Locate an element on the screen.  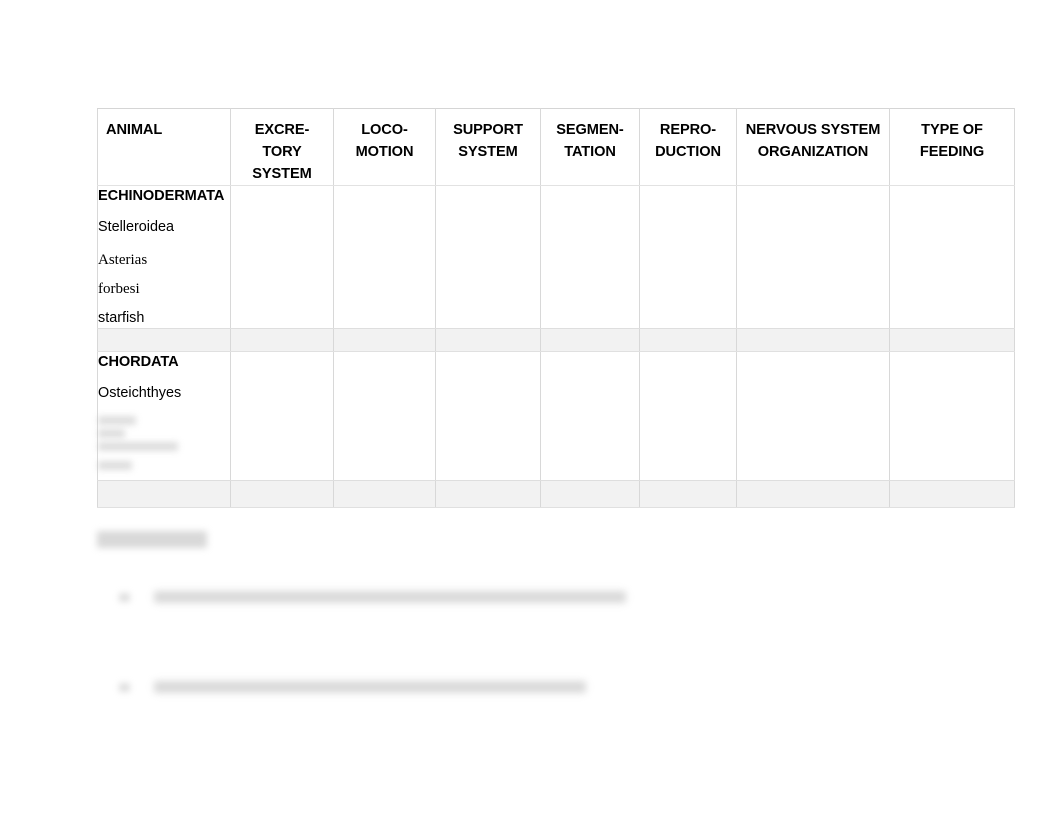
animal-cell-chordata: CHORDATA Osteichthyes is located at coordinates (164, 416).